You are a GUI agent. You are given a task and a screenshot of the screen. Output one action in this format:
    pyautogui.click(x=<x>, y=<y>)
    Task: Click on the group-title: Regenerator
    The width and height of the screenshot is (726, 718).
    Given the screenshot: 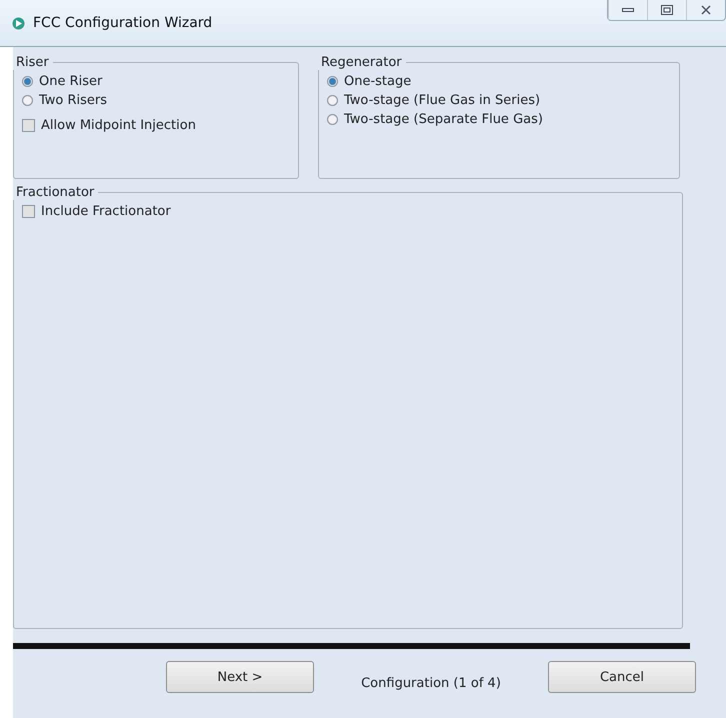 What is the action you would take?
    pyautogui.click(x=361, y=62)
    